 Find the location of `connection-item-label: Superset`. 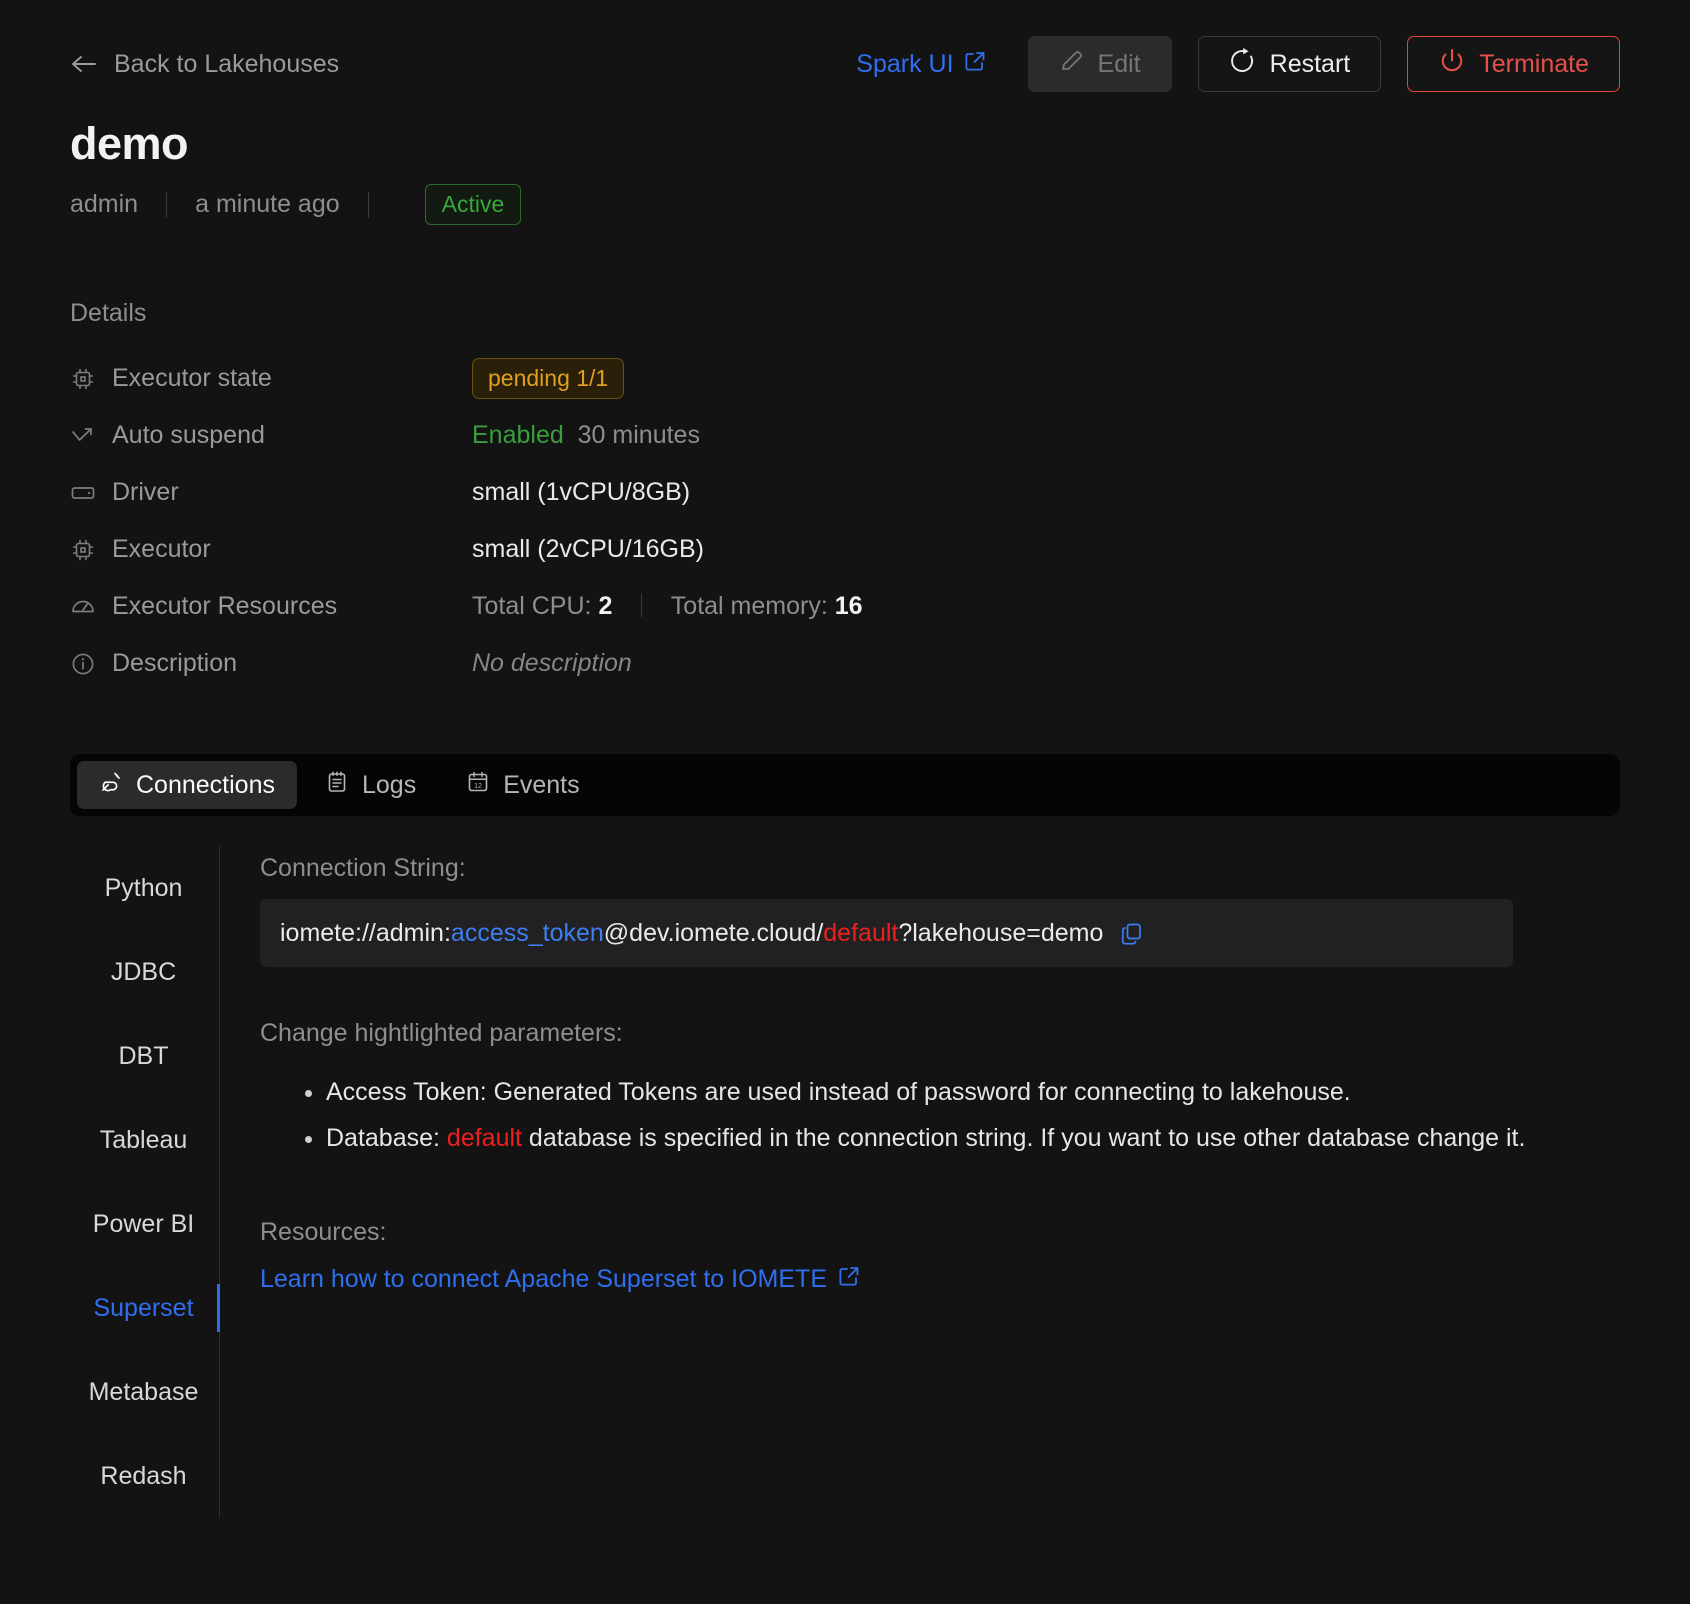

connection-item-label: Superset is located at coordinates (143, 1307).